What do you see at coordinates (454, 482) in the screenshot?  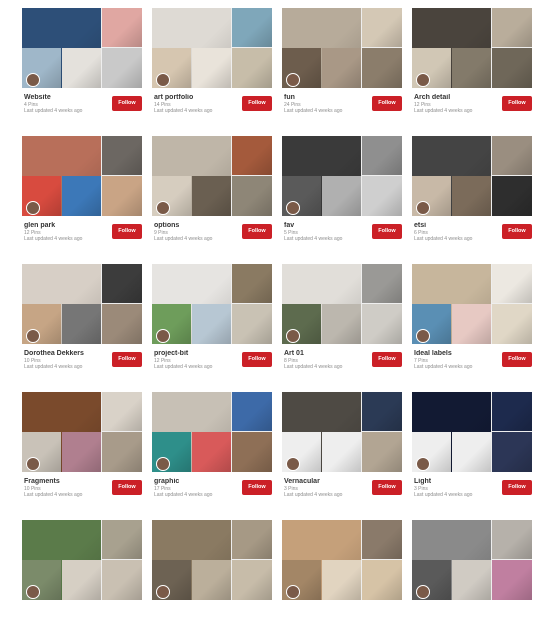 I see `board-title: Light` at bounding box center [454, 482].